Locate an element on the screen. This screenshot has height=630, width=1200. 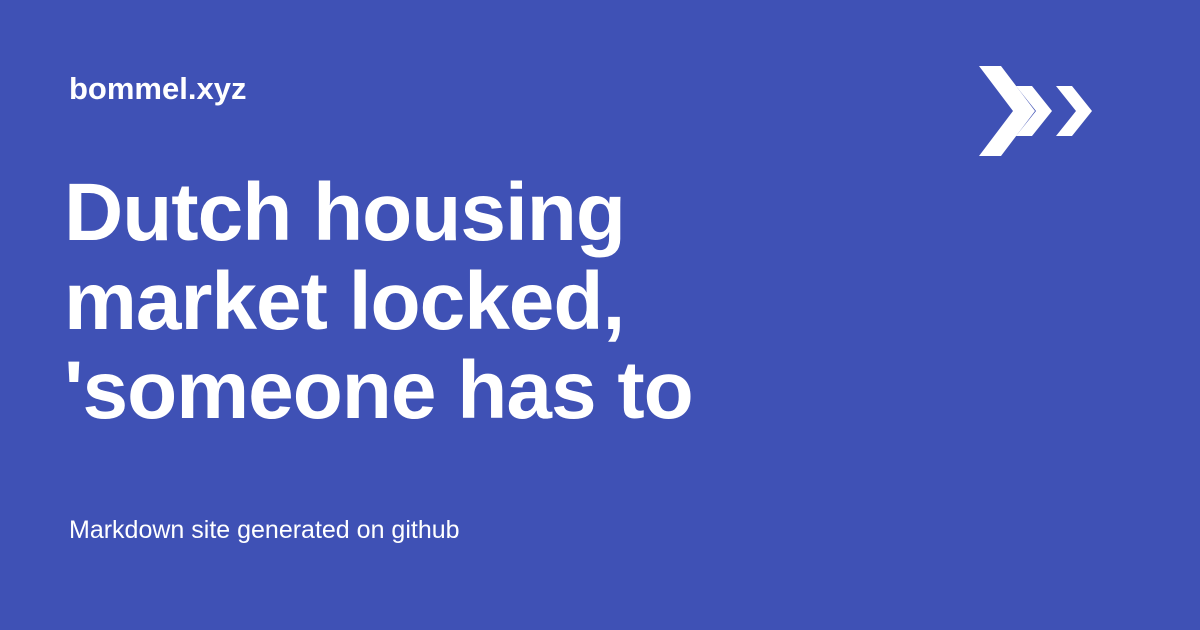
site-name: bommel.xyz is located at coordinates (158, 88).